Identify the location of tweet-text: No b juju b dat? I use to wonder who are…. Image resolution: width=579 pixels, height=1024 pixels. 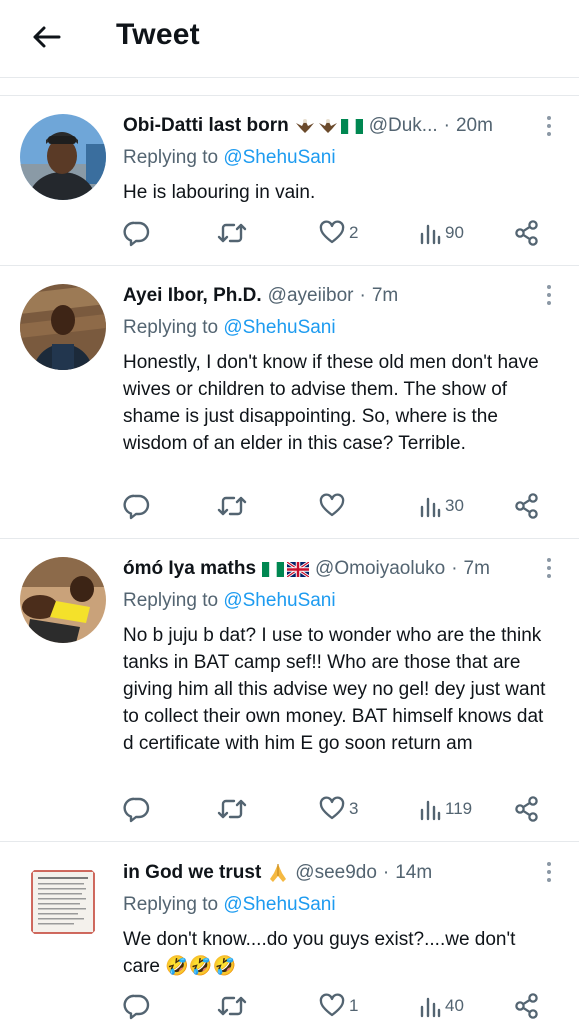
(334, 689).